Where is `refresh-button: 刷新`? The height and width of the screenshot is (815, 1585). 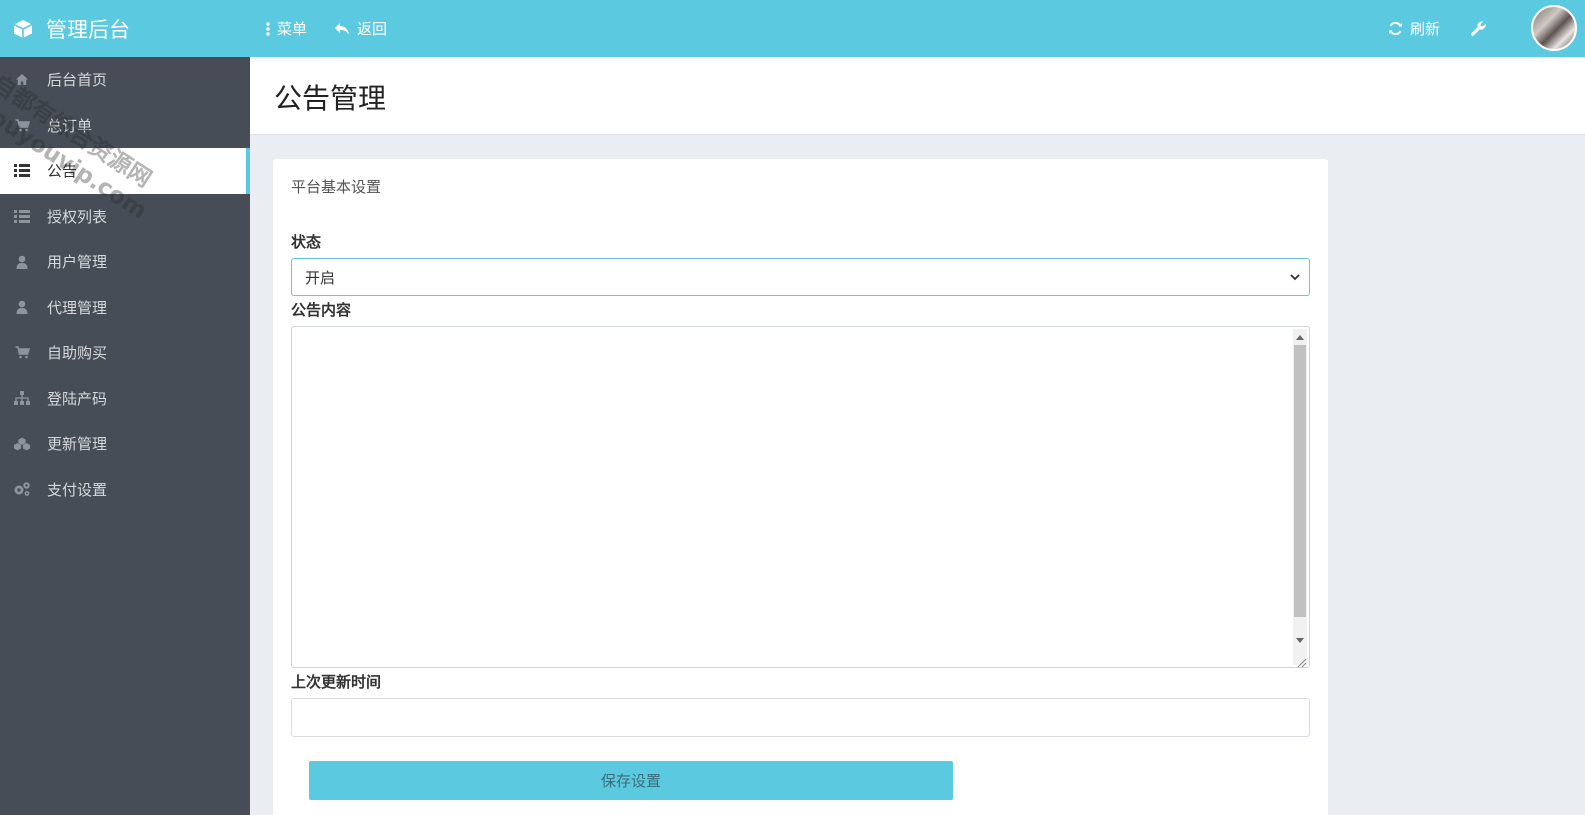 refresh-button: 刷新 is located at coordinates (1414, 28).